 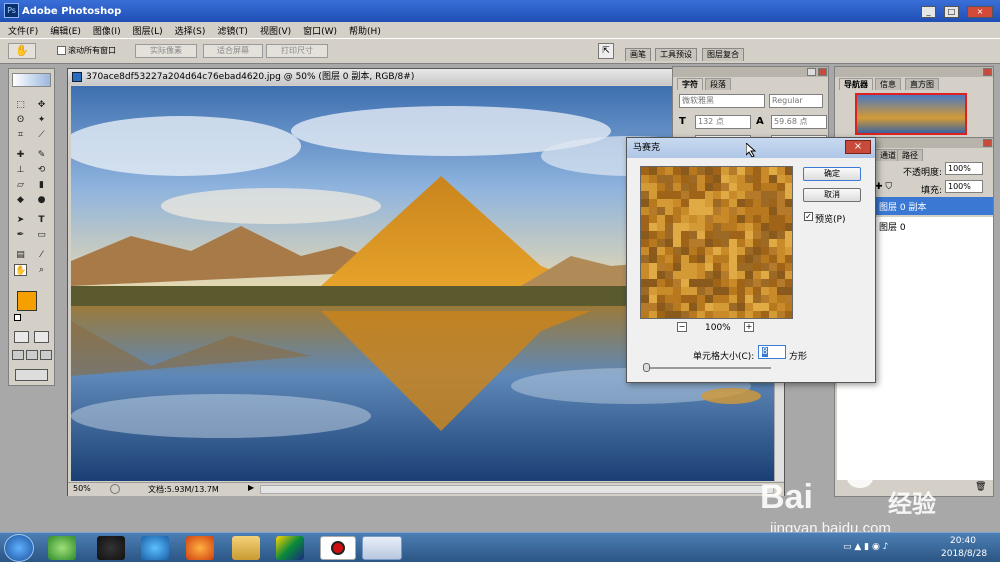 I want to click on screen-mode-standard-icon, so click(x=18, y=355).